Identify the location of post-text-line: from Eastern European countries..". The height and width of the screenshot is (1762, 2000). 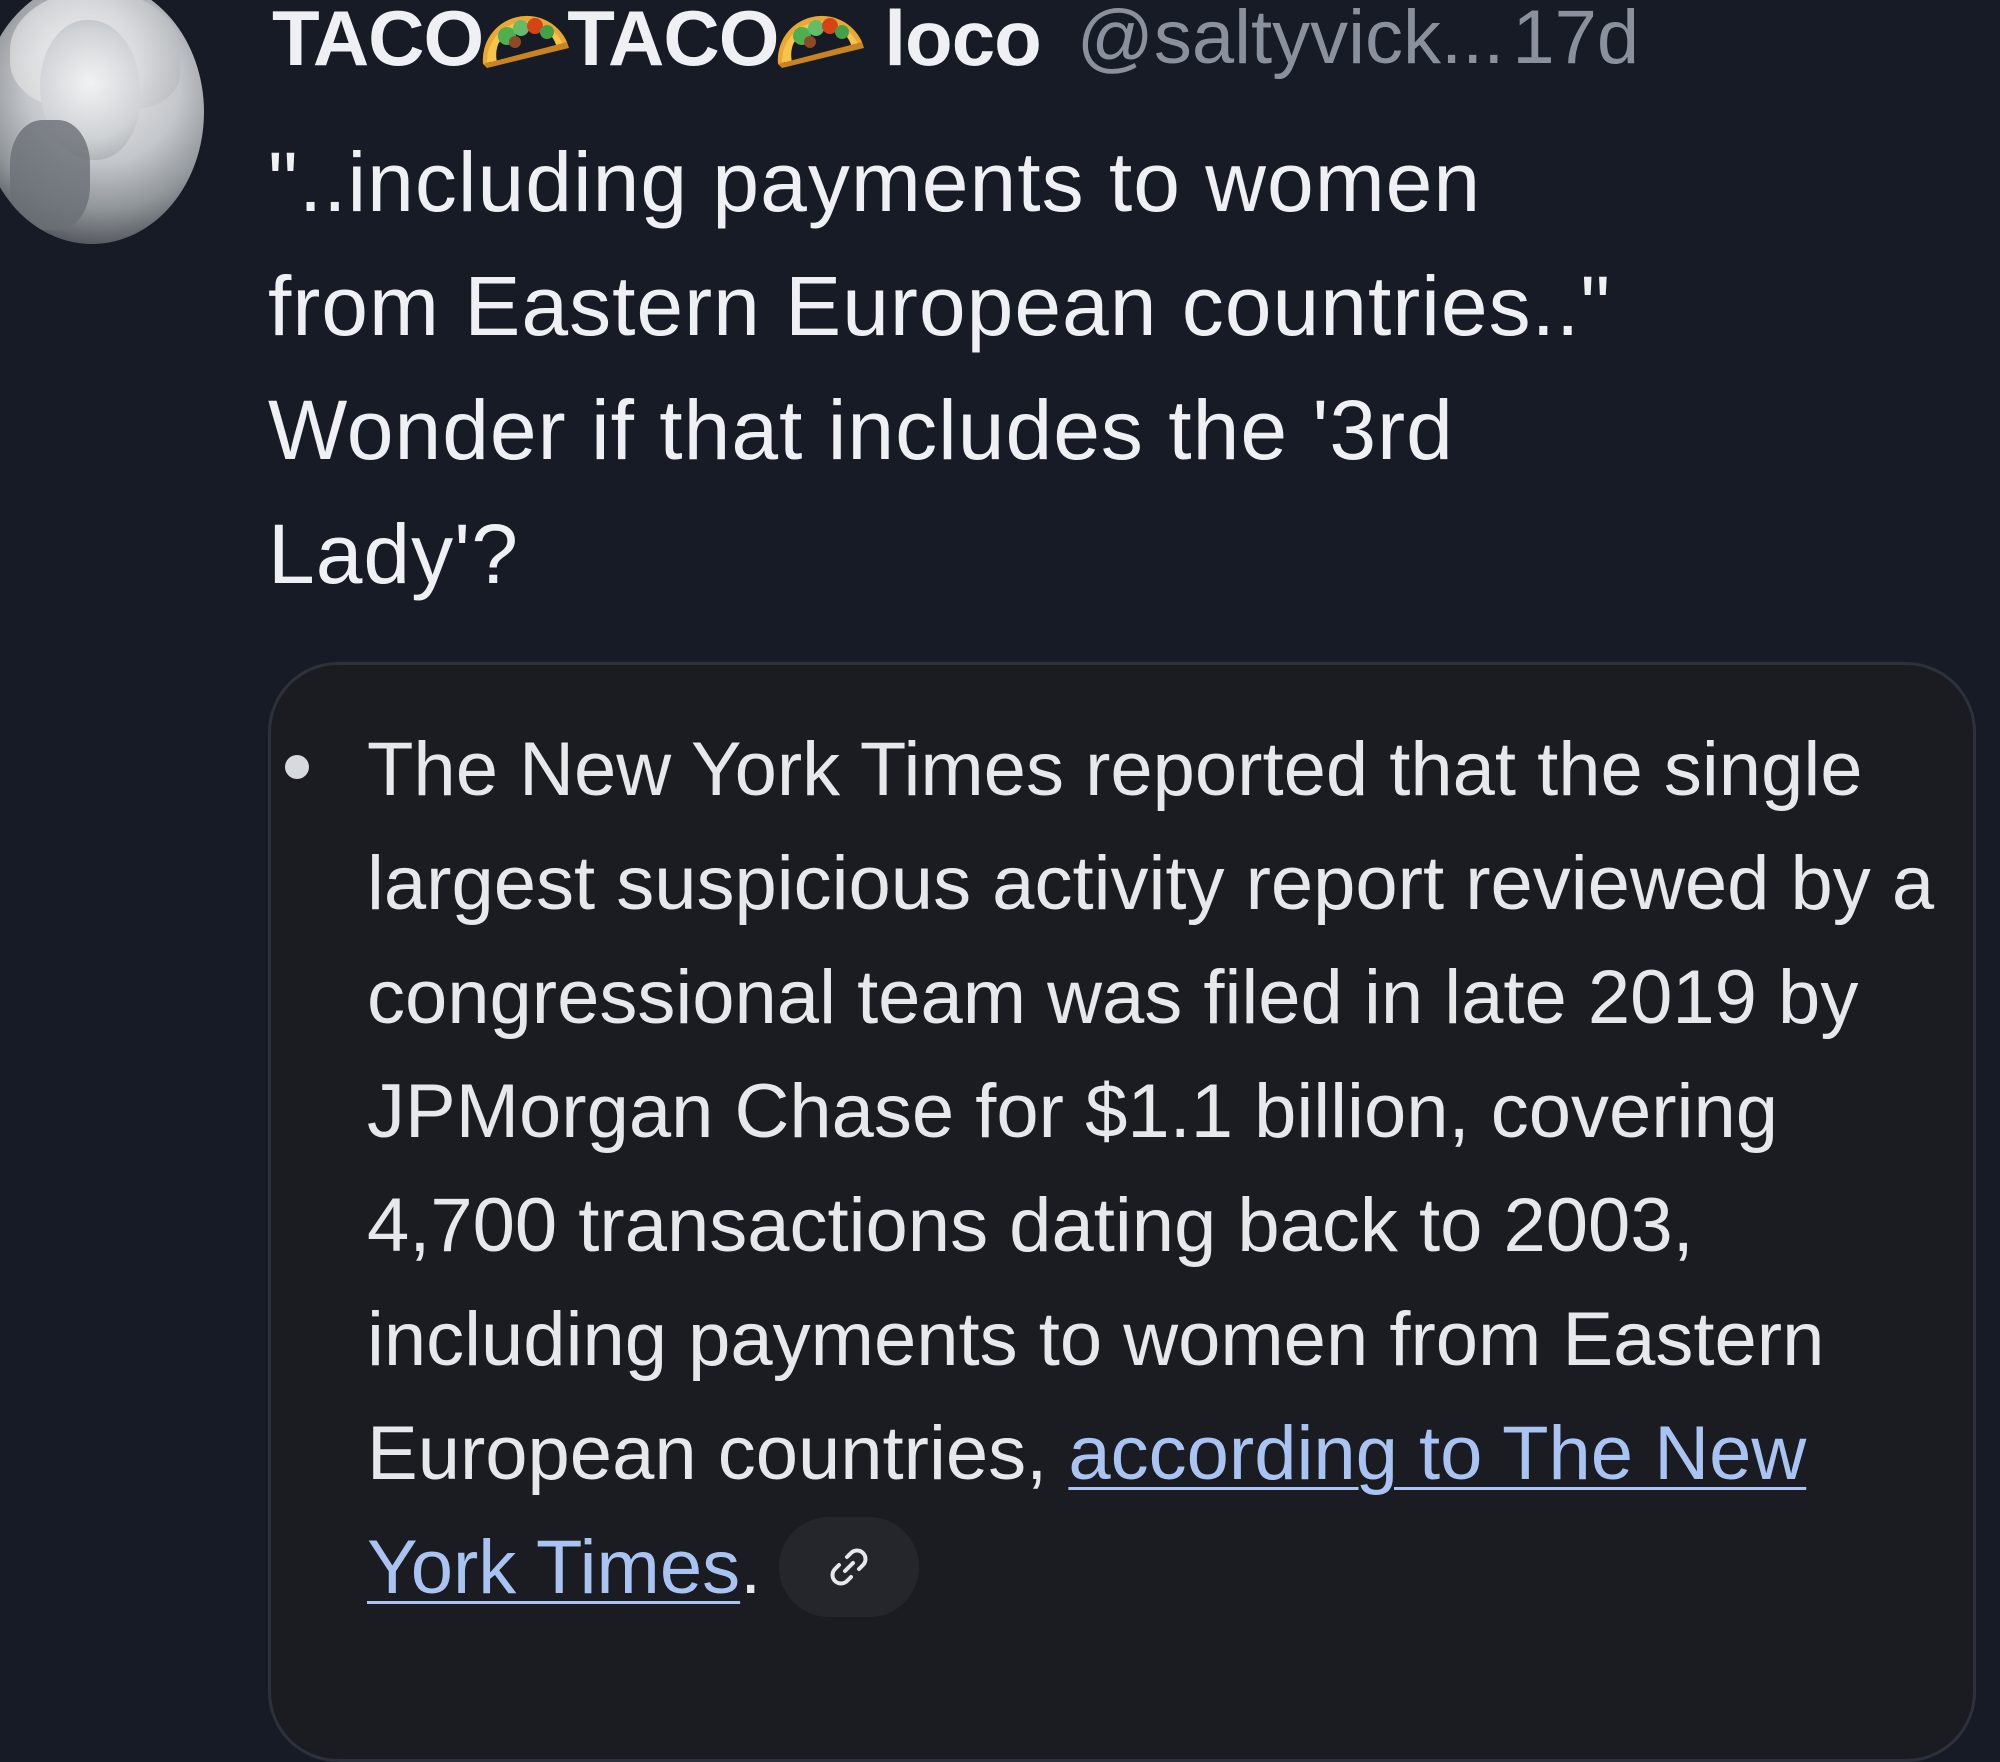
(940, 306).